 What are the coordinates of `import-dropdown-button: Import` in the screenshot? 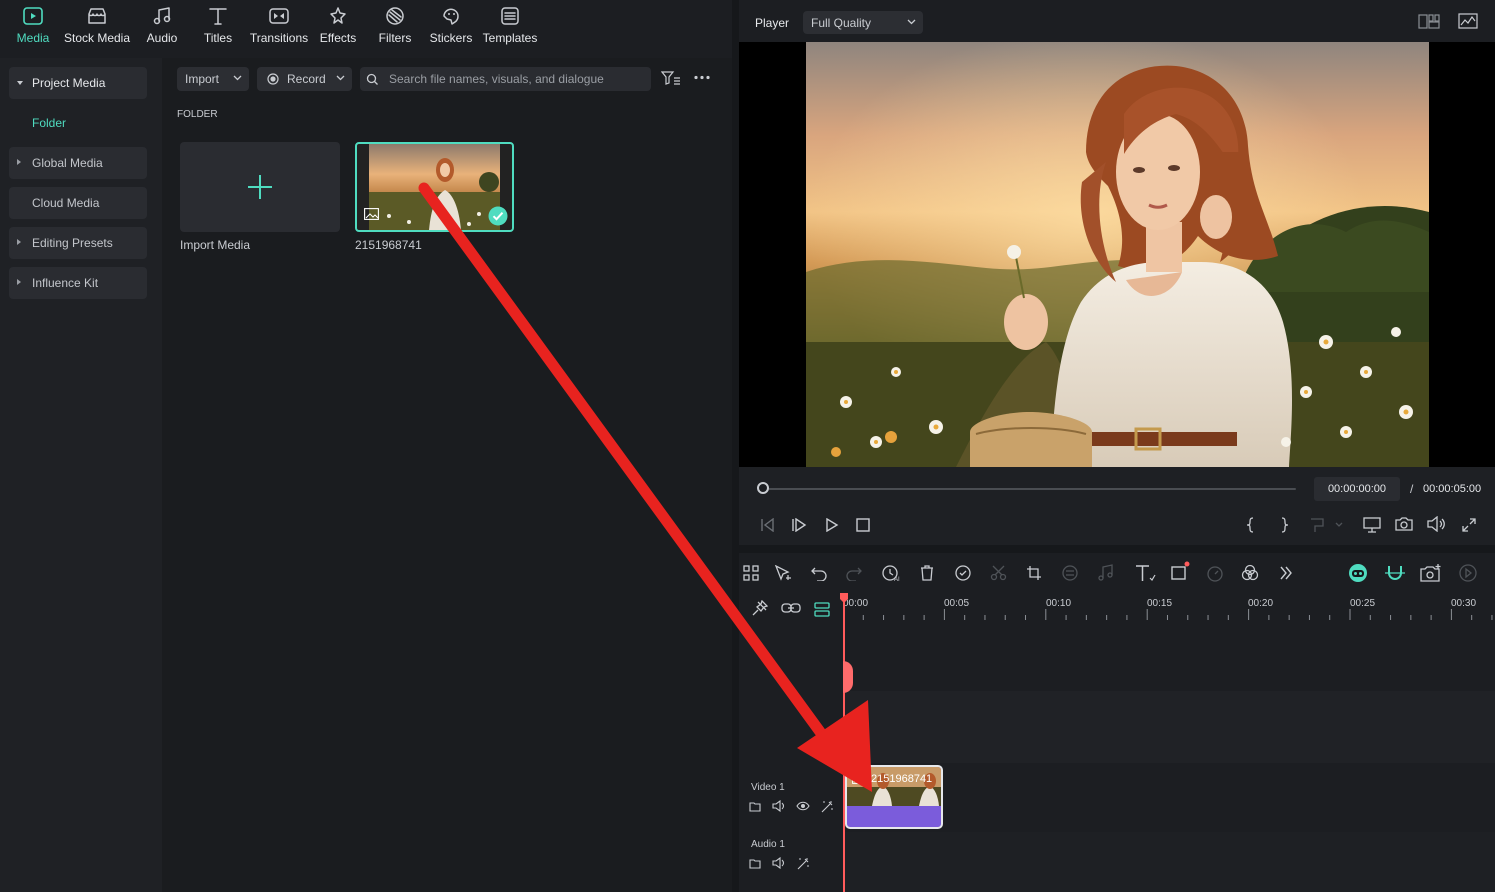 It's located at (213, 79).